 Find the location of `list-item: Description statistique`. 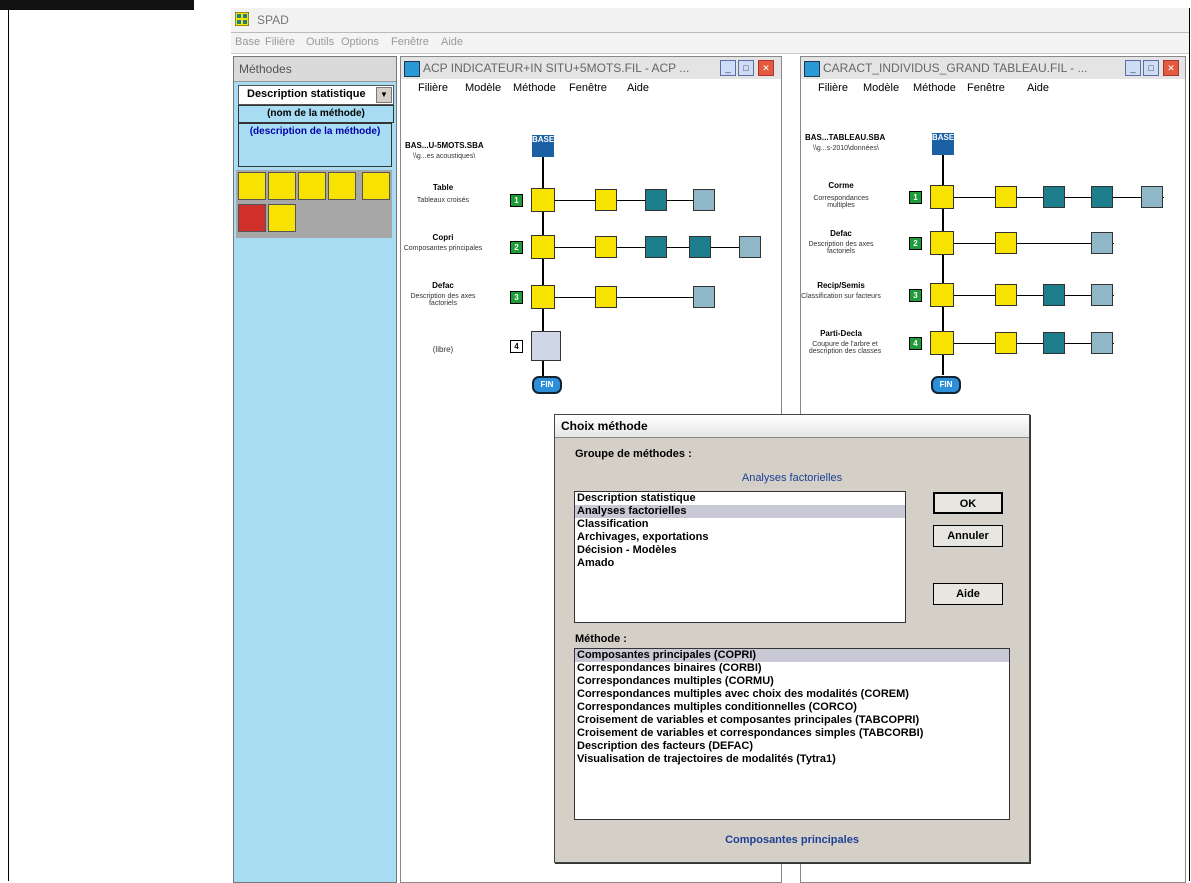

list-item: Description statistique is located at coordinates (740, 498).